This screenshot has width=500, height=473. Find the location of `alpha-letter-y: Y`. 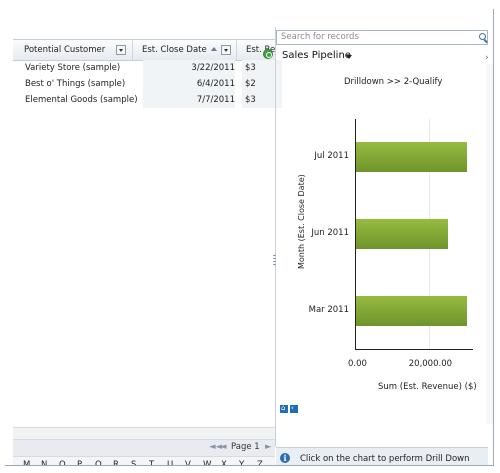

alpha-letter-y: Y is located at coordinates (241, 462).